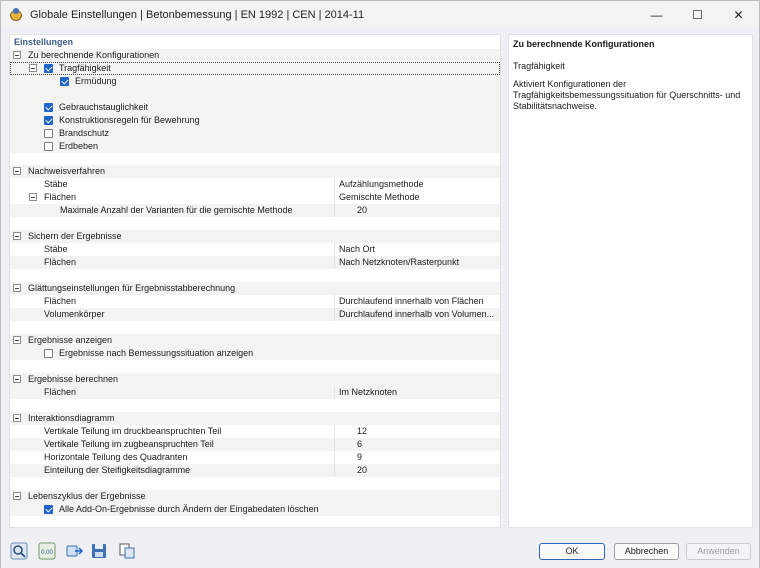 This screenshot has width=760, height=568. I want to click on value-dropdown: Nach Ort, so click(417, 249).